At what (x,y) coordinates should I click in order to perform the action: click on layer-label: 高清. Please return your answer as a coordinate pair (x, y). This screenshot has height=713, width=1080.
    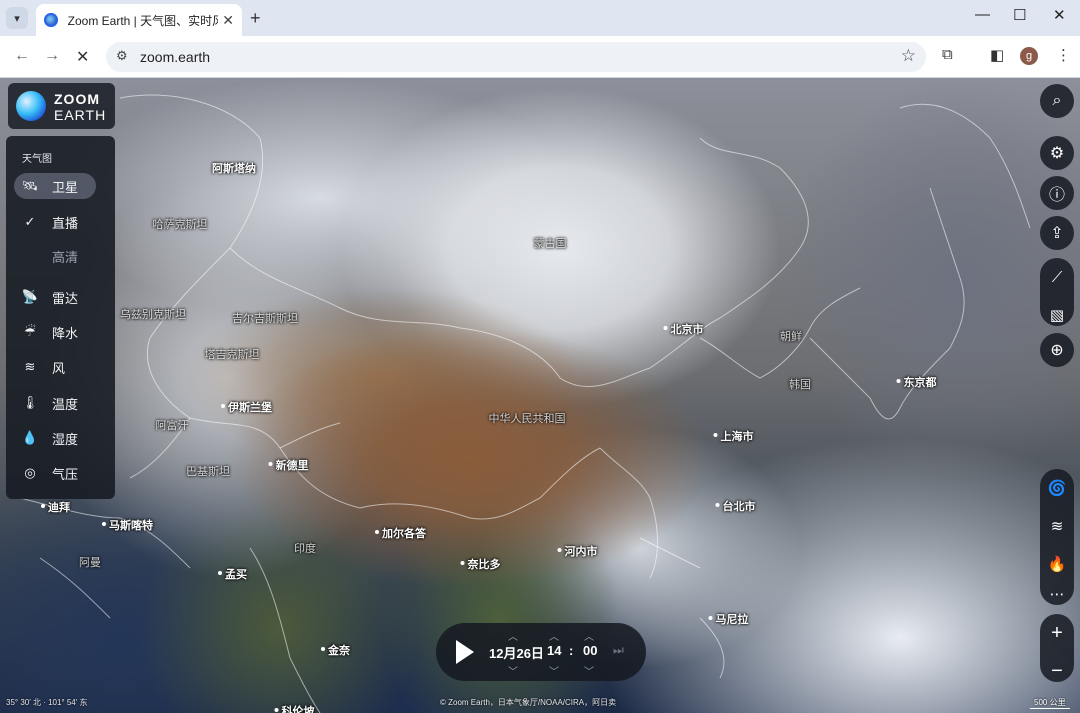
    Looking at the image, I should click on (65, 257).